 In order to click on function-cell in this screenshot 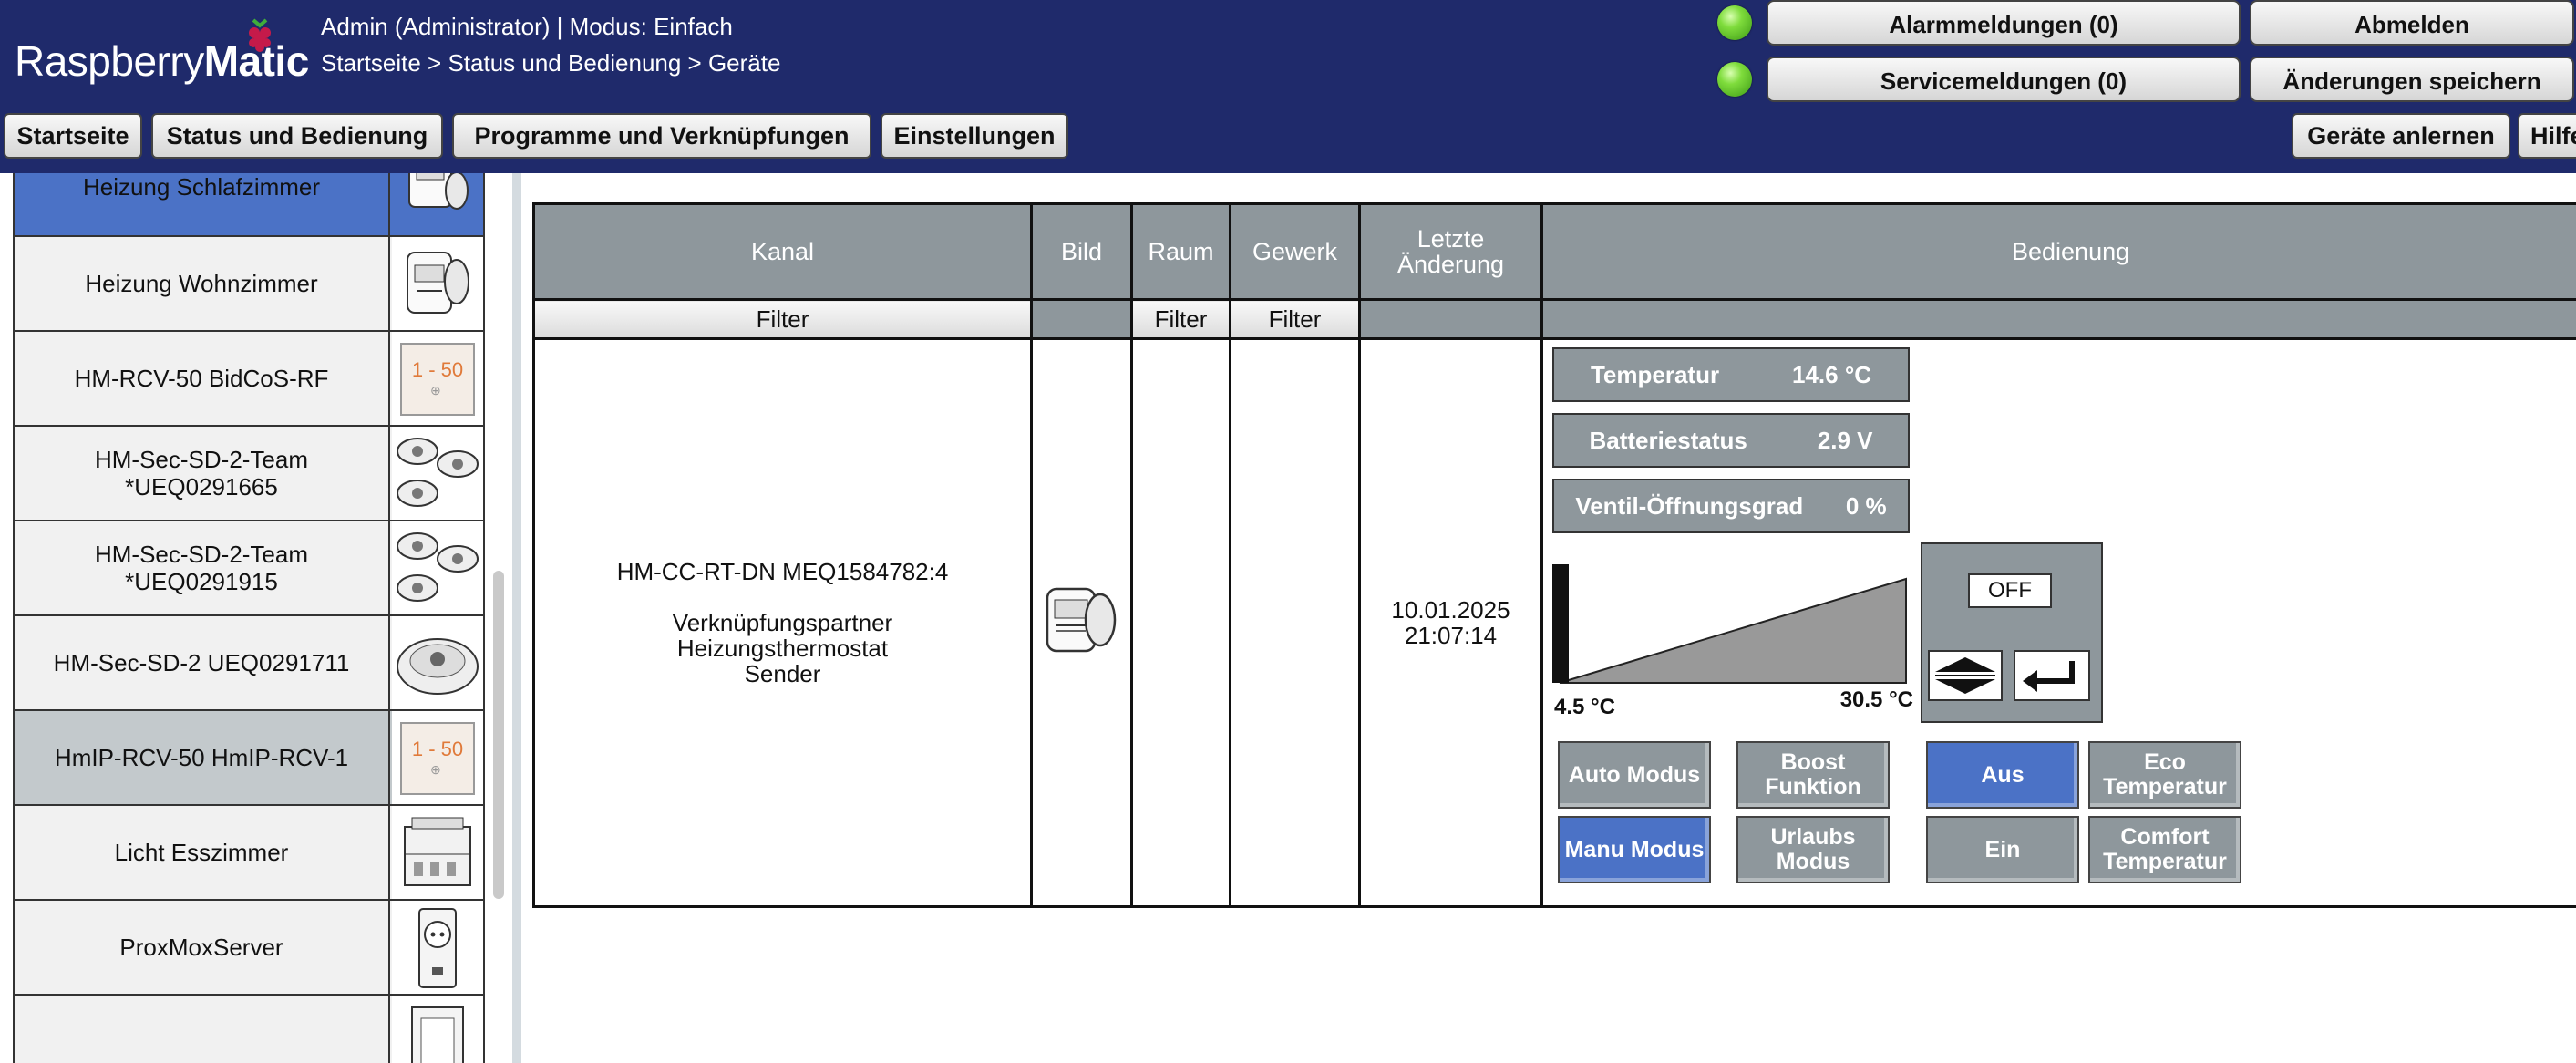, I will do `click(1295, 622)`.